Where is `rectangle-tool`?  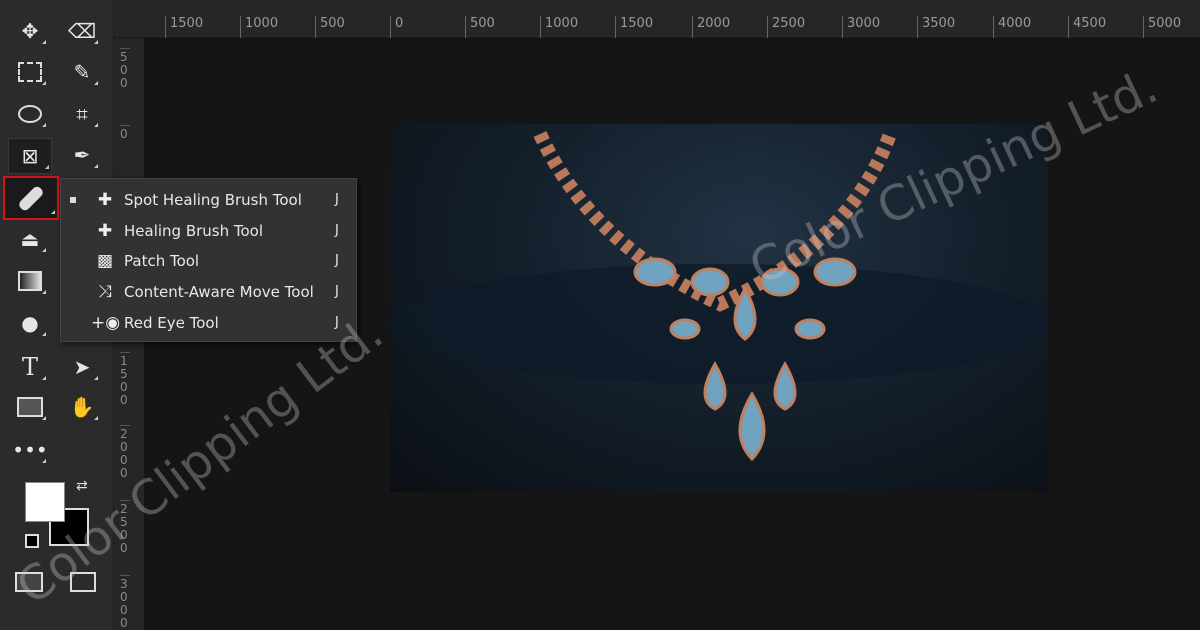
rectangle-tool is located at coordinates (30, 407).